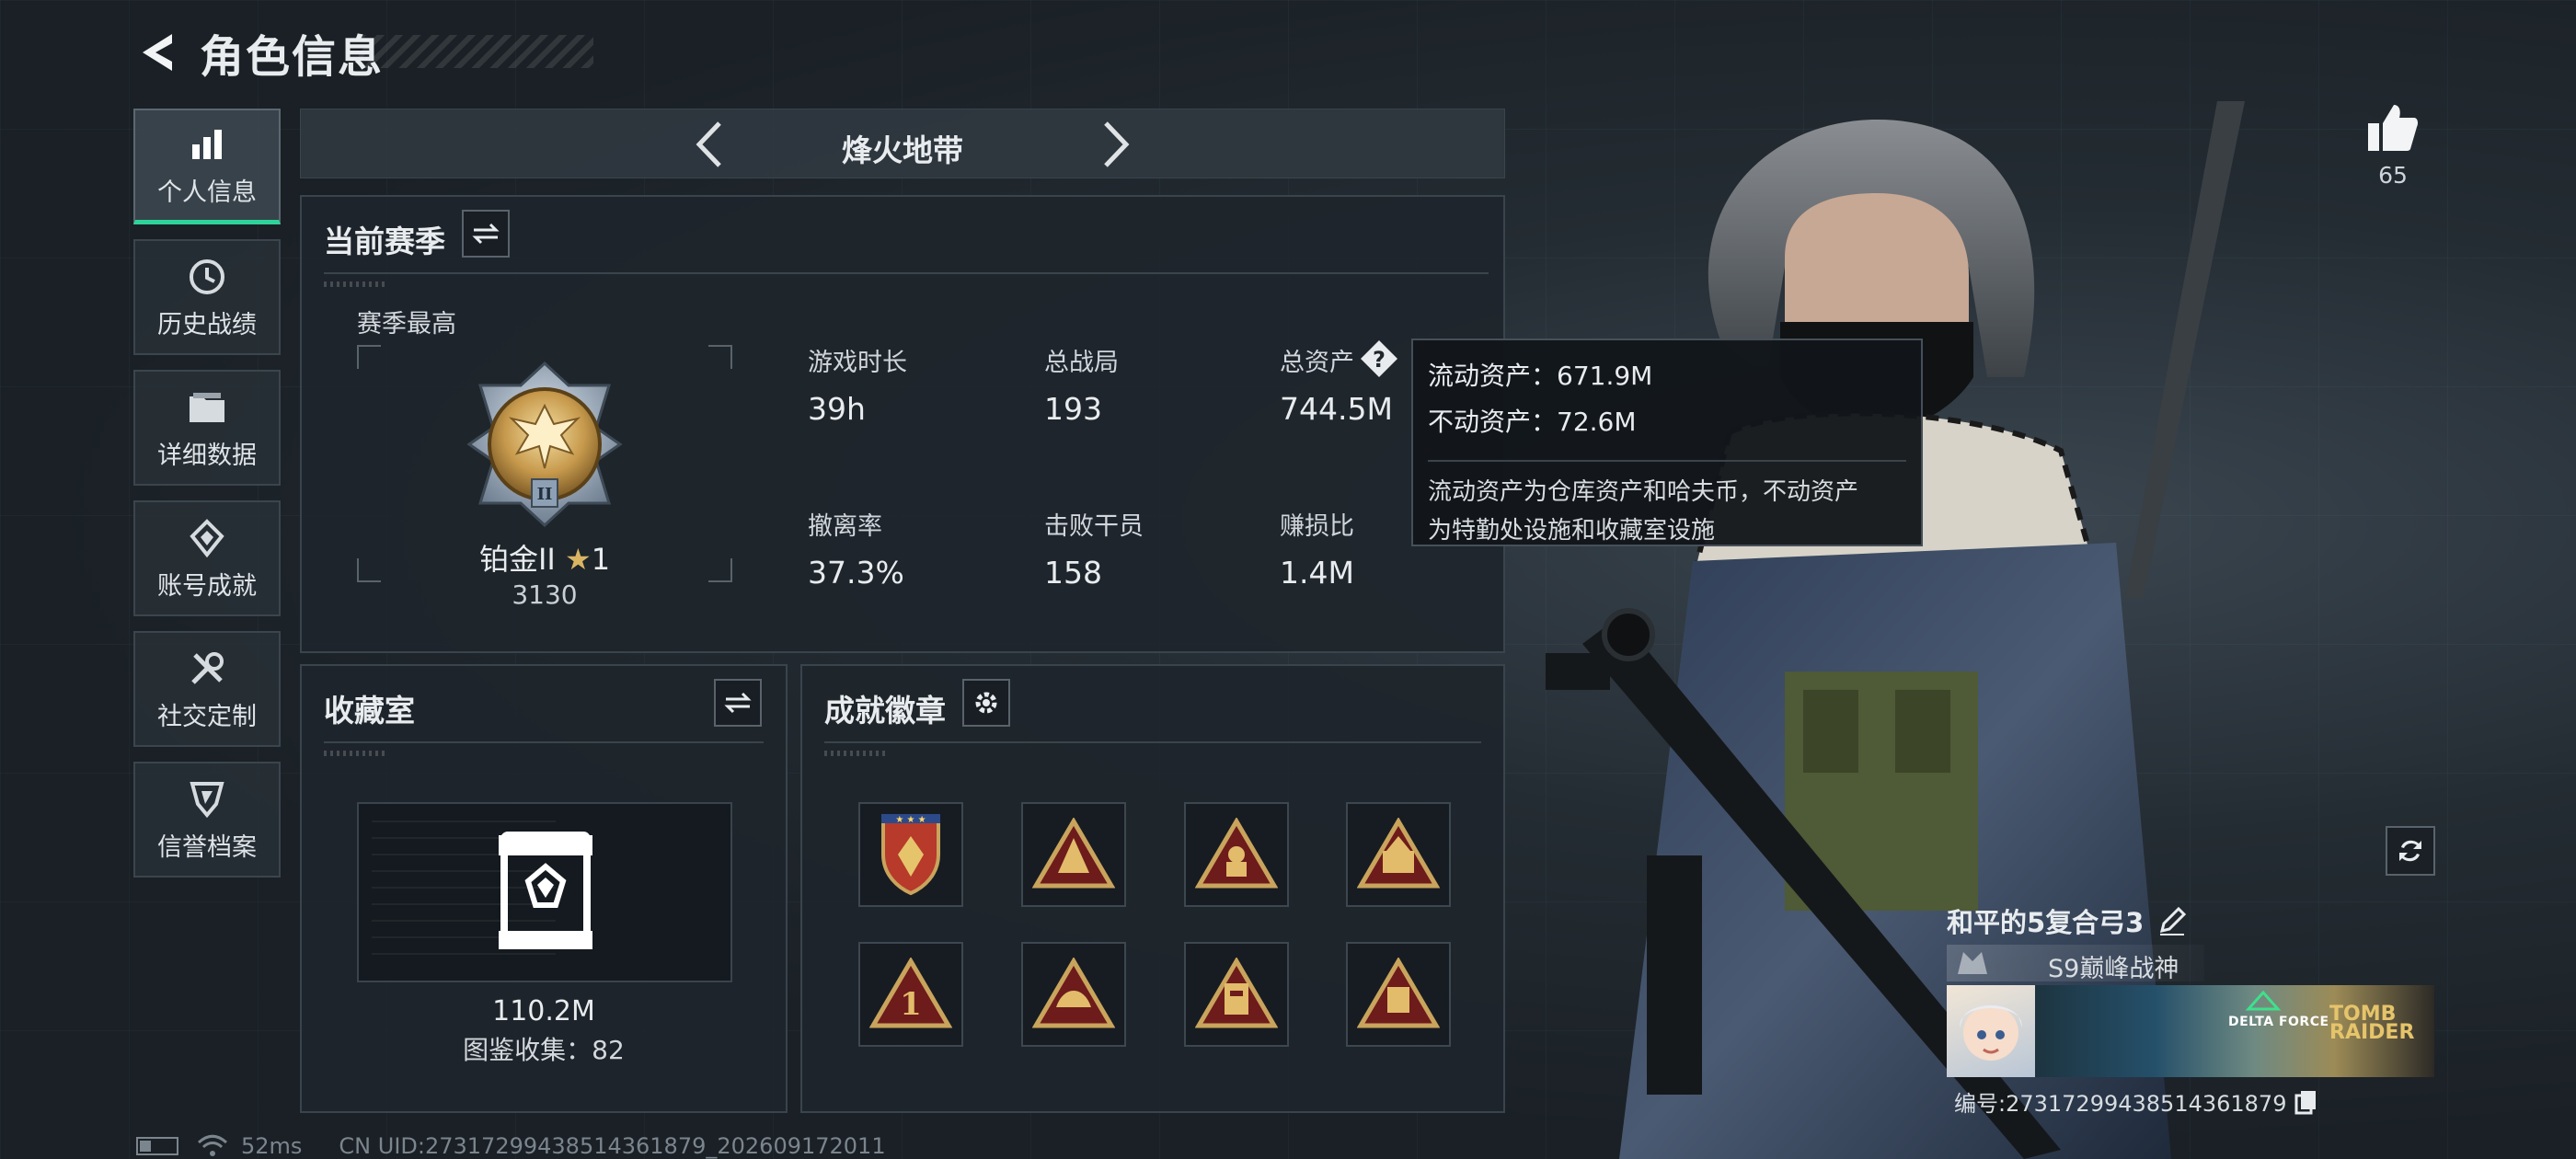  I want to click on sidebar-item-history: 历史战绩, so click(207, 297).